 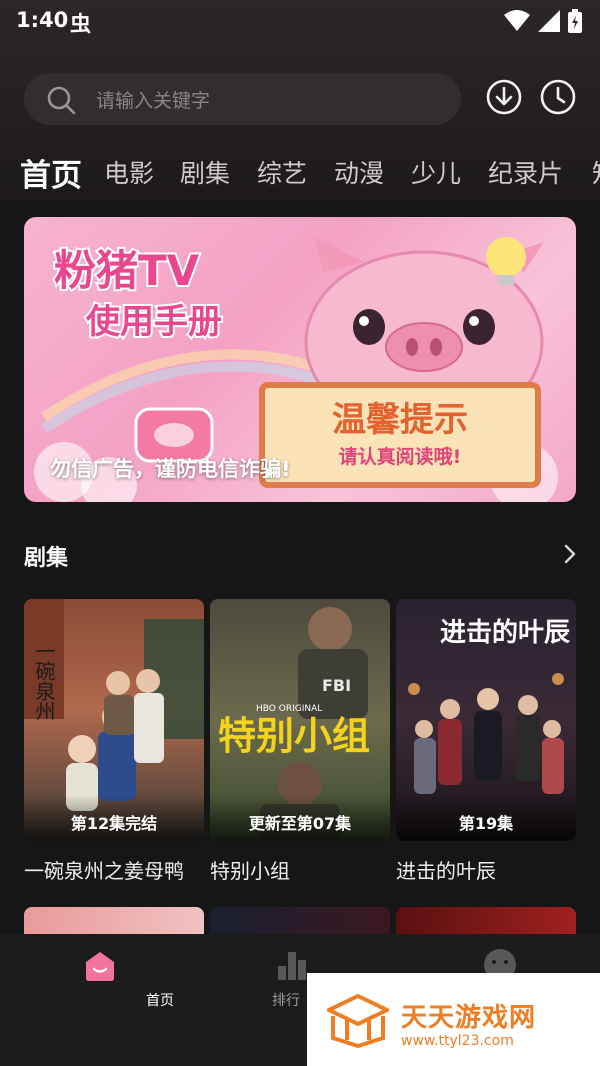 What do you see at coordinates (160, 1001) in the screenshot?
I see `nav-home-label: 首页` at bounding box center [160, 1001].